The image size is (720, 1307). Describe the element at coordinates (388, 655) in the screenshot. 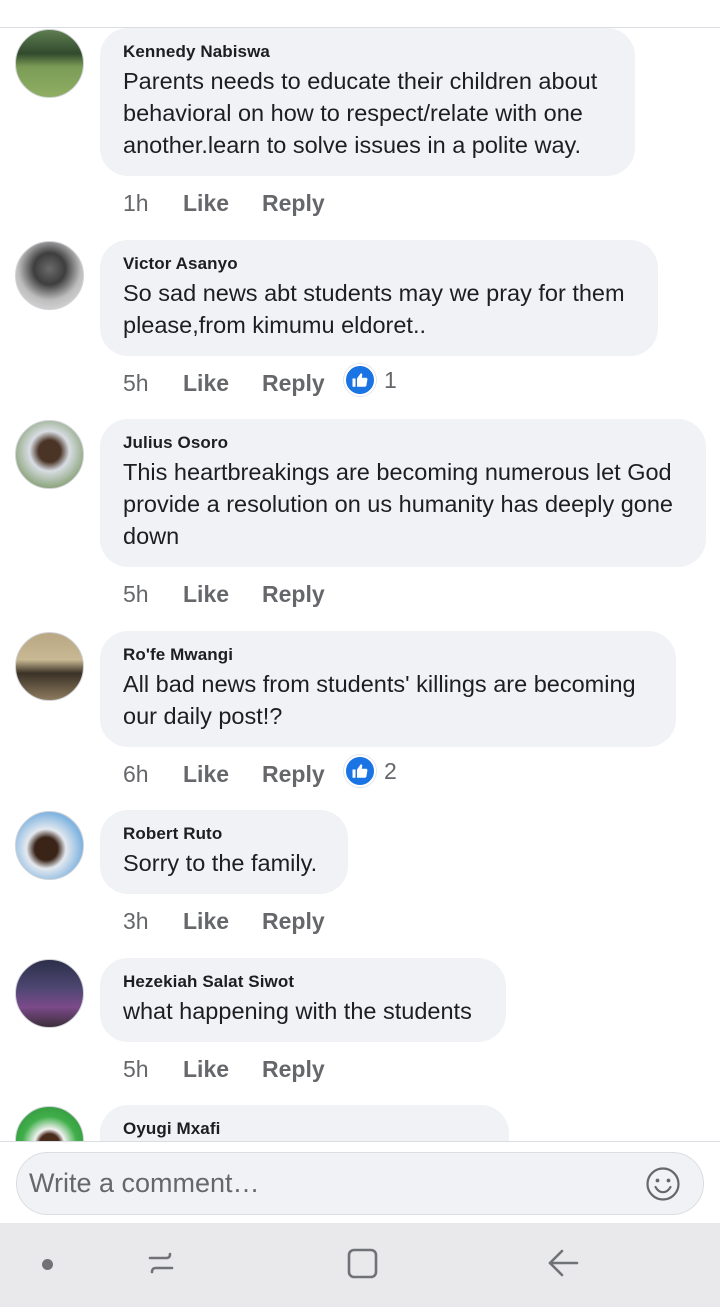

I see `comment-author: Ro'fe Mwangi` at that location.